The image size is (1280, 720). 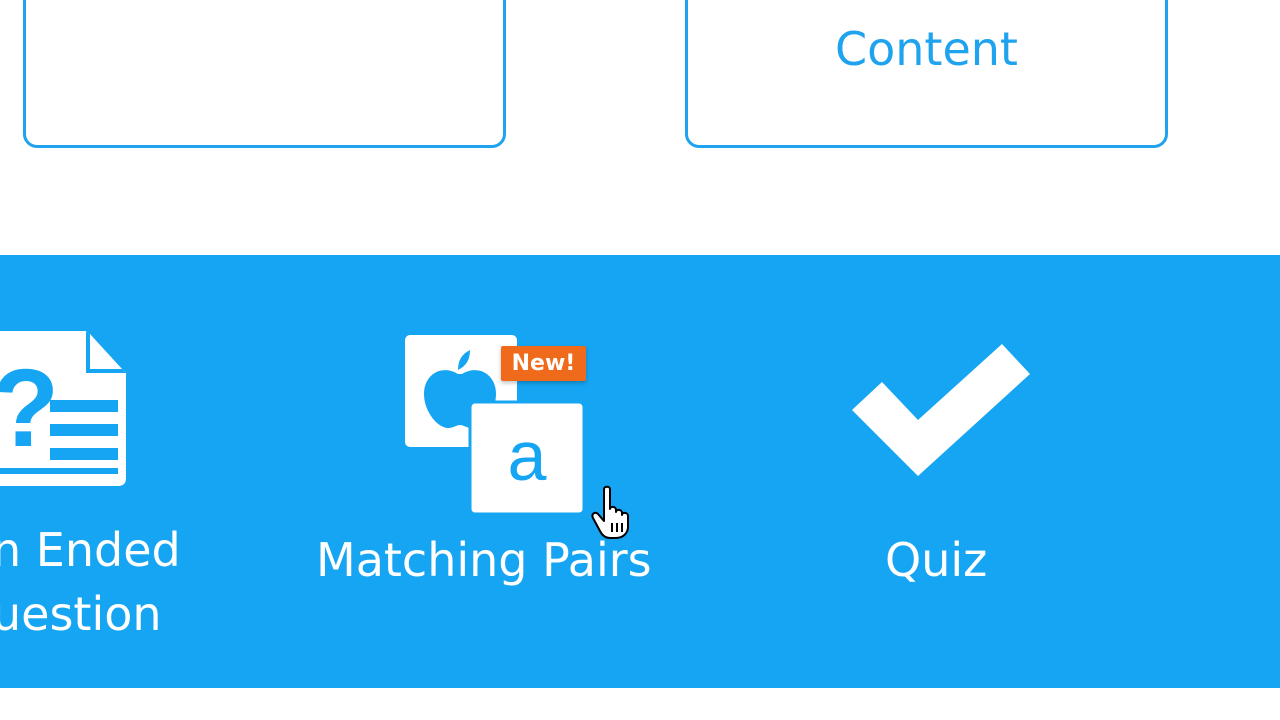 I want to click on open-ended-question-option: ? n Ended uestion, so click(x=110, y=485).